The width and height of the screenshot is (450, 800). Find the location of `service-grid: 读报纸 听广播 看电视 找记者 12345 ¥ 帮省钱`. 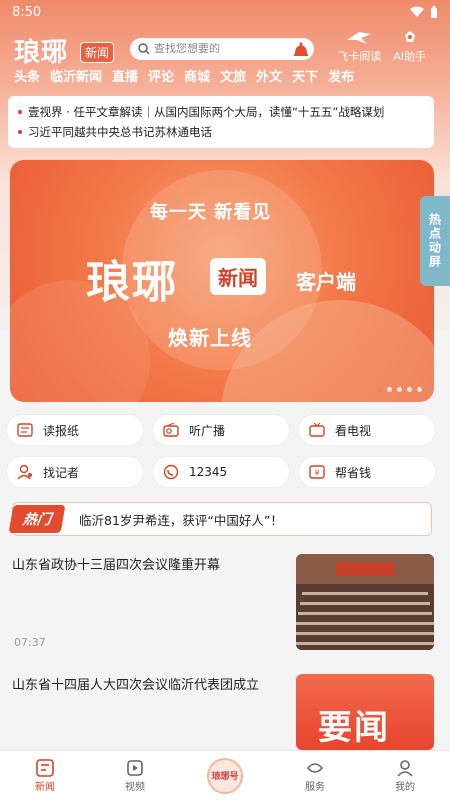

service-grid: 读报纸 听广播 看电视 找记者 12345 ¥ 帮省钱 is located at coordinates (225, 456).